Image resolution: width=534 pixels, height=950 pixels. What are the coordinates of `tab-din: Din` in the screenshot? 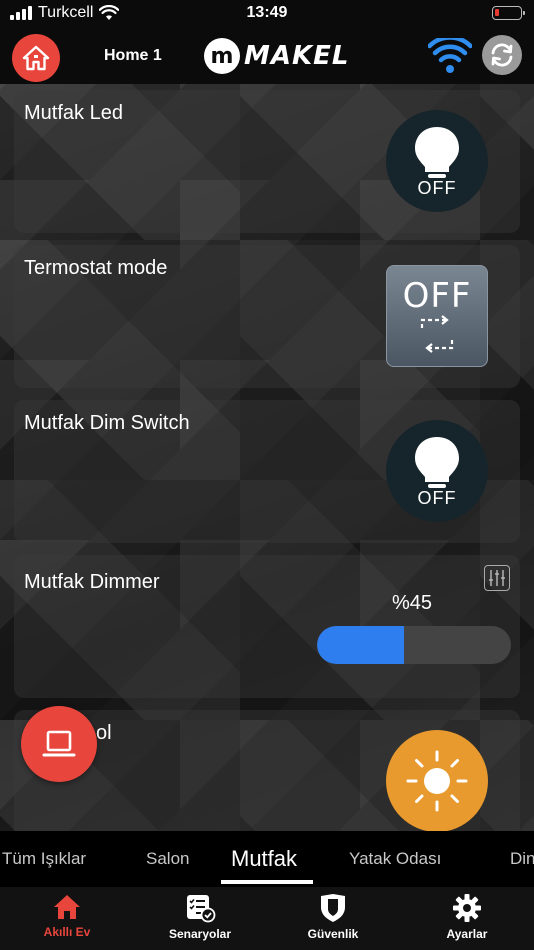 It's located at (522, 859).